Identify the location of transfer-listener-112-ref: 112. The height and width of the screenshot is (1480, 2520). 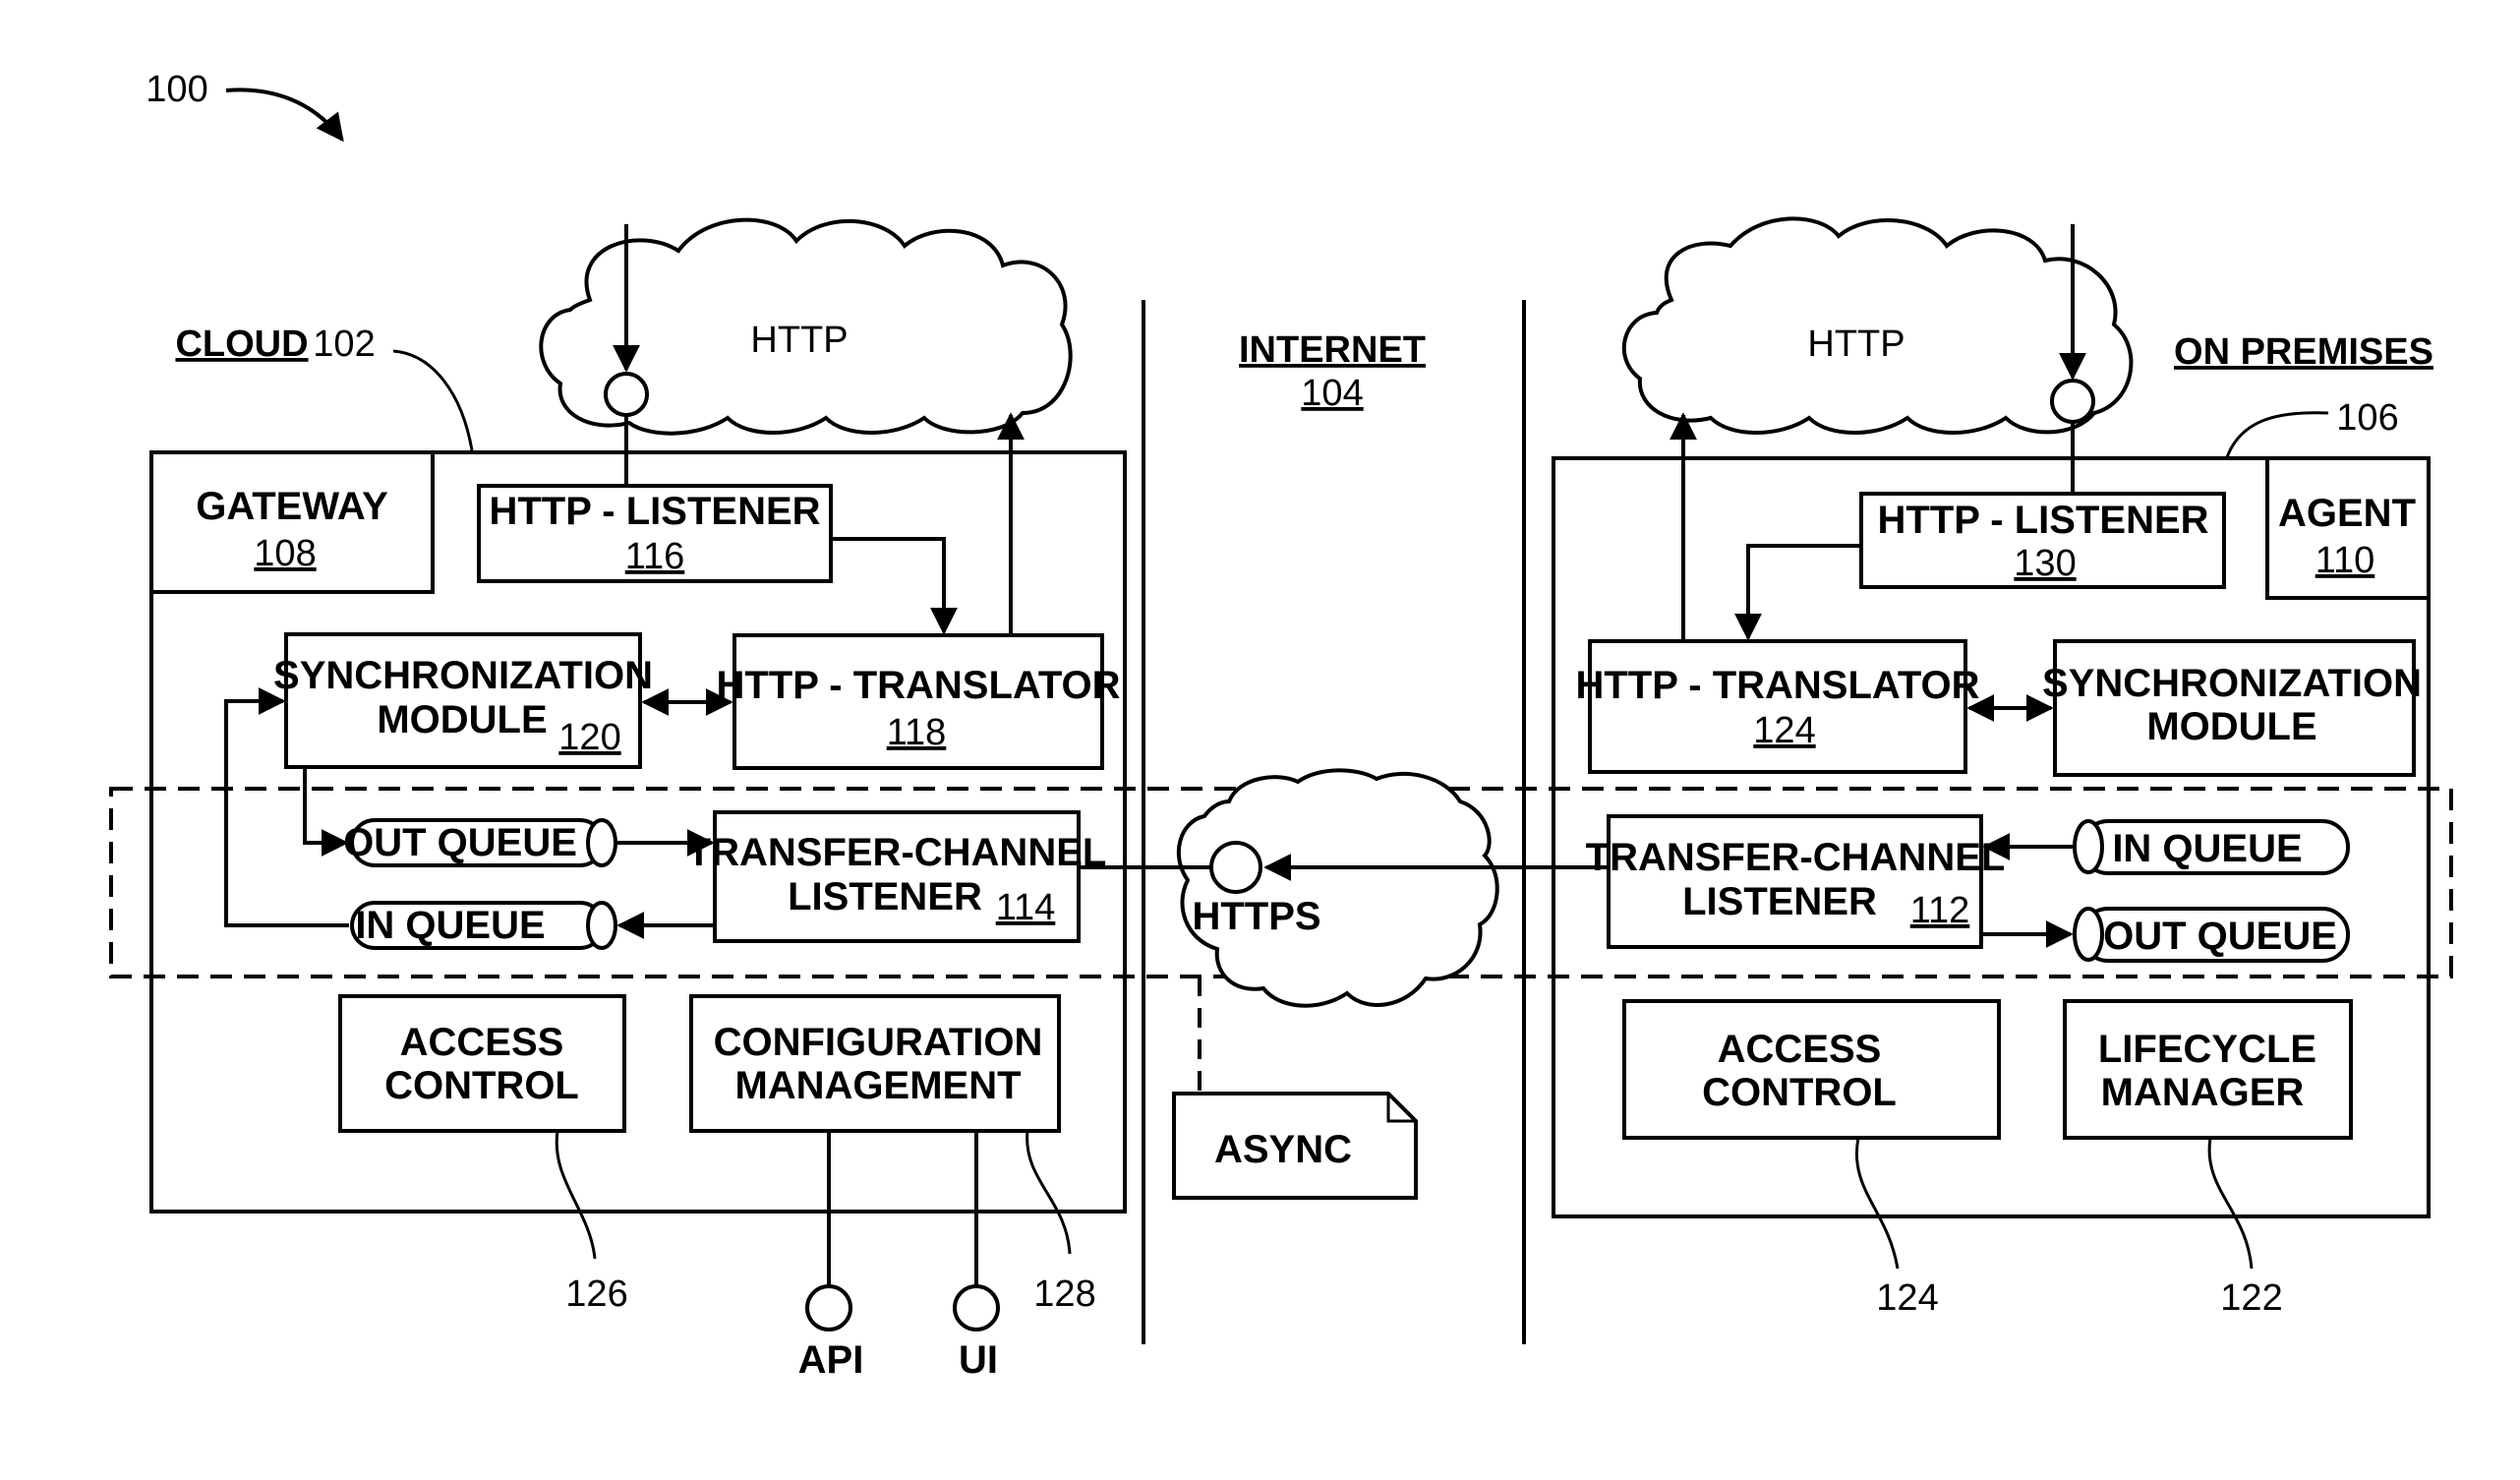
(1940, 910).